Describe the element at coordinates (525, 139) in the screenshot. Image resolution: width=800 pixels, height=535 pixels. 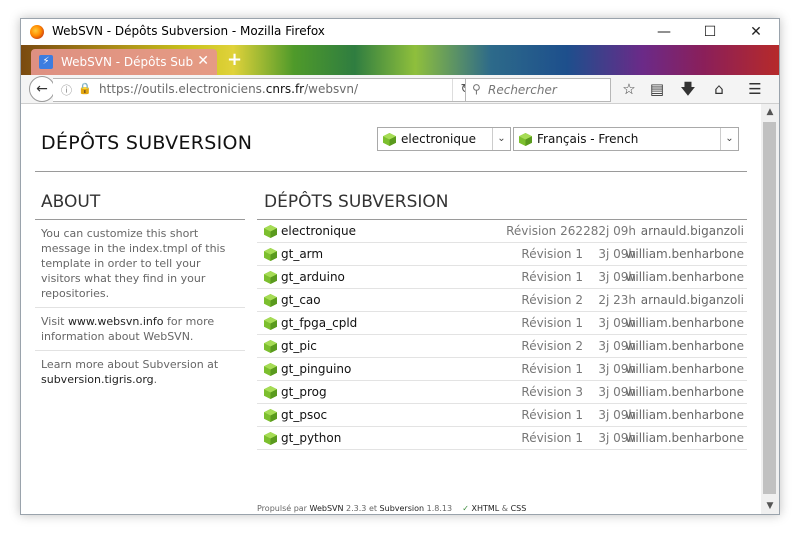
I see `language-cube-icon` at that location.